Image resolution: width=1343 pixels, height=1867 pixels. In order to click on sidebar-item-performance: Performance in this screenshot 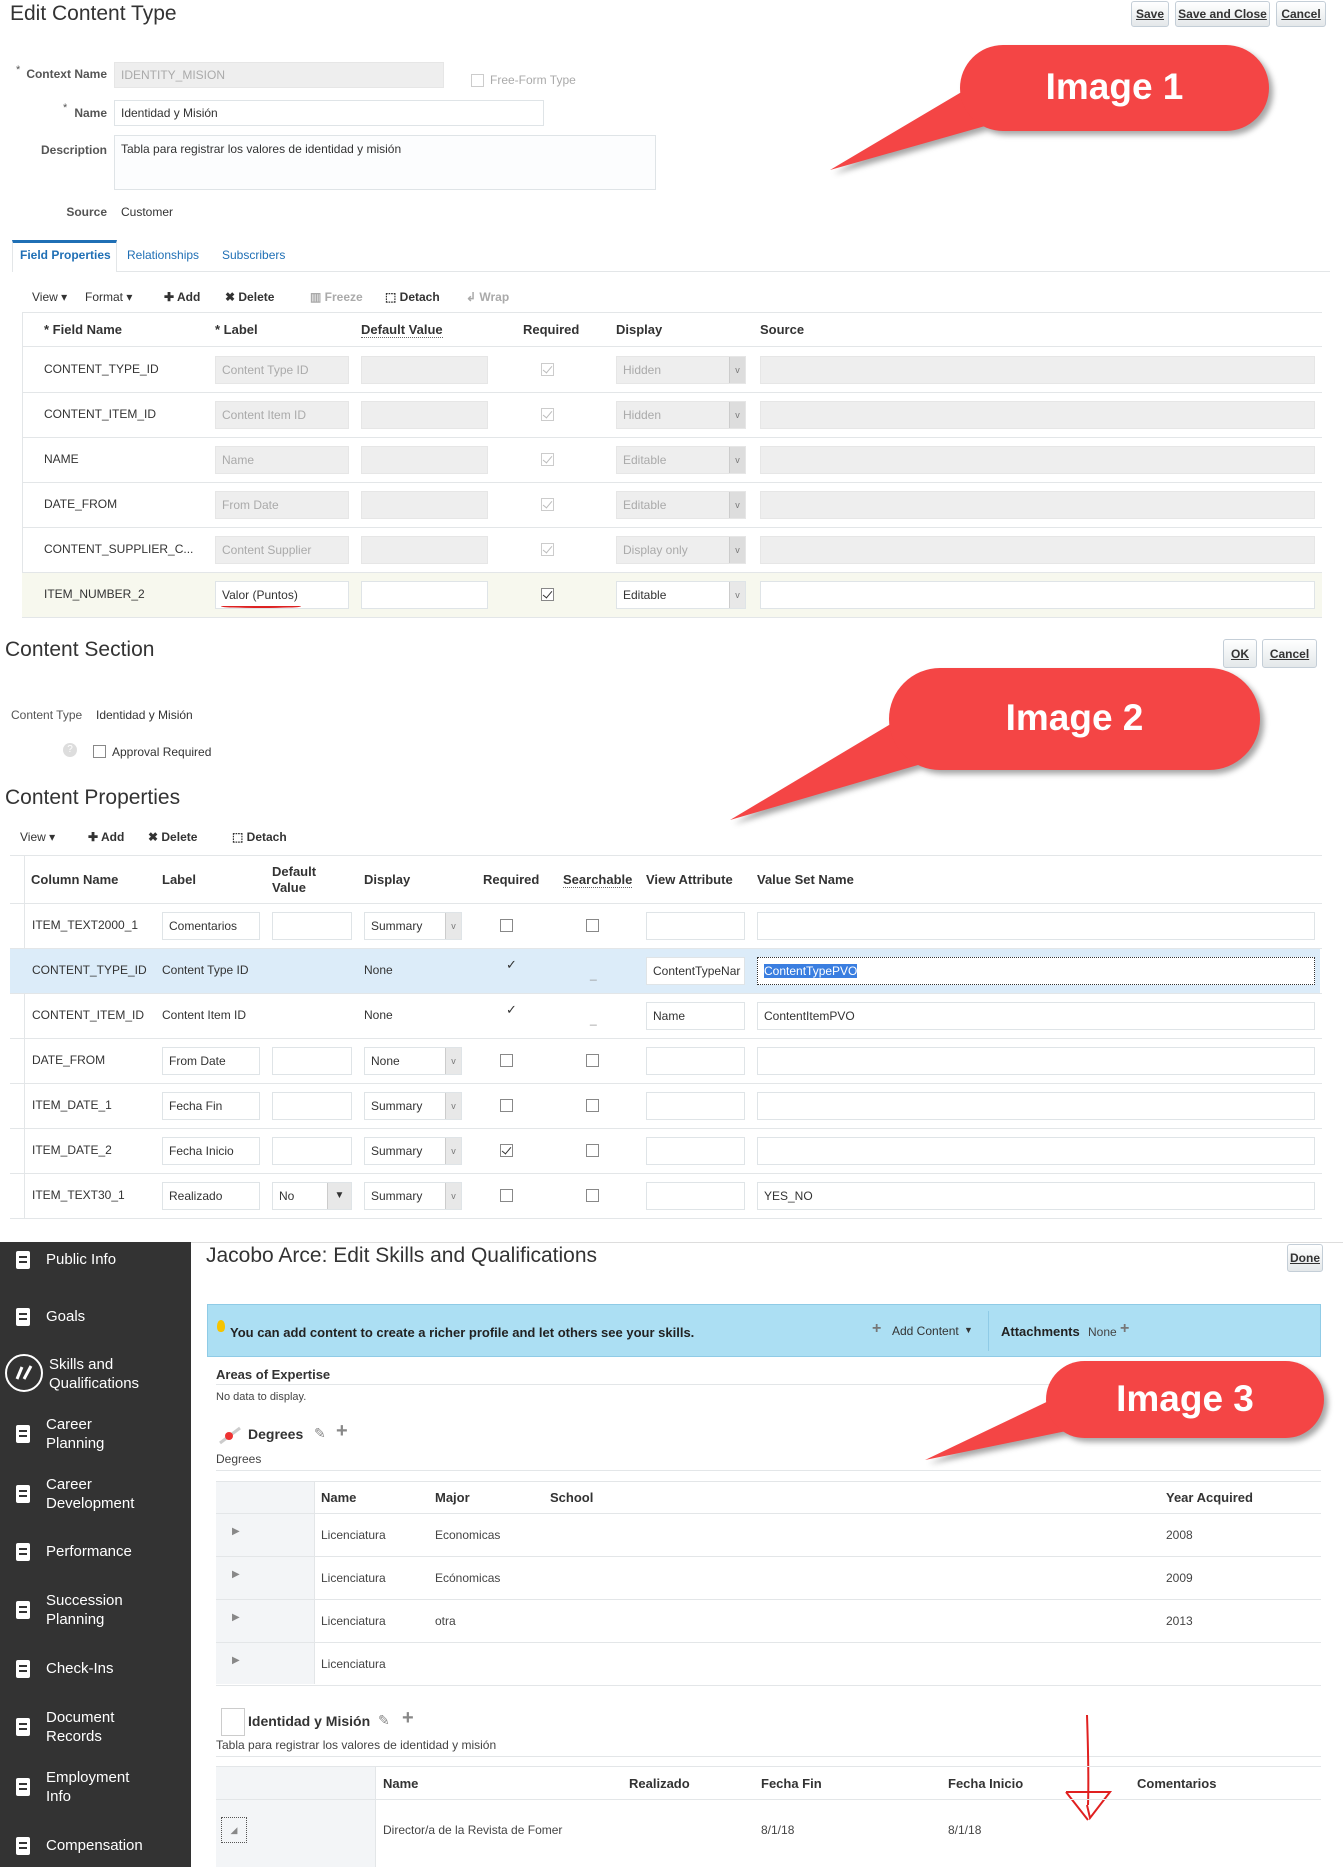, I will do `click(95, 1552)`.